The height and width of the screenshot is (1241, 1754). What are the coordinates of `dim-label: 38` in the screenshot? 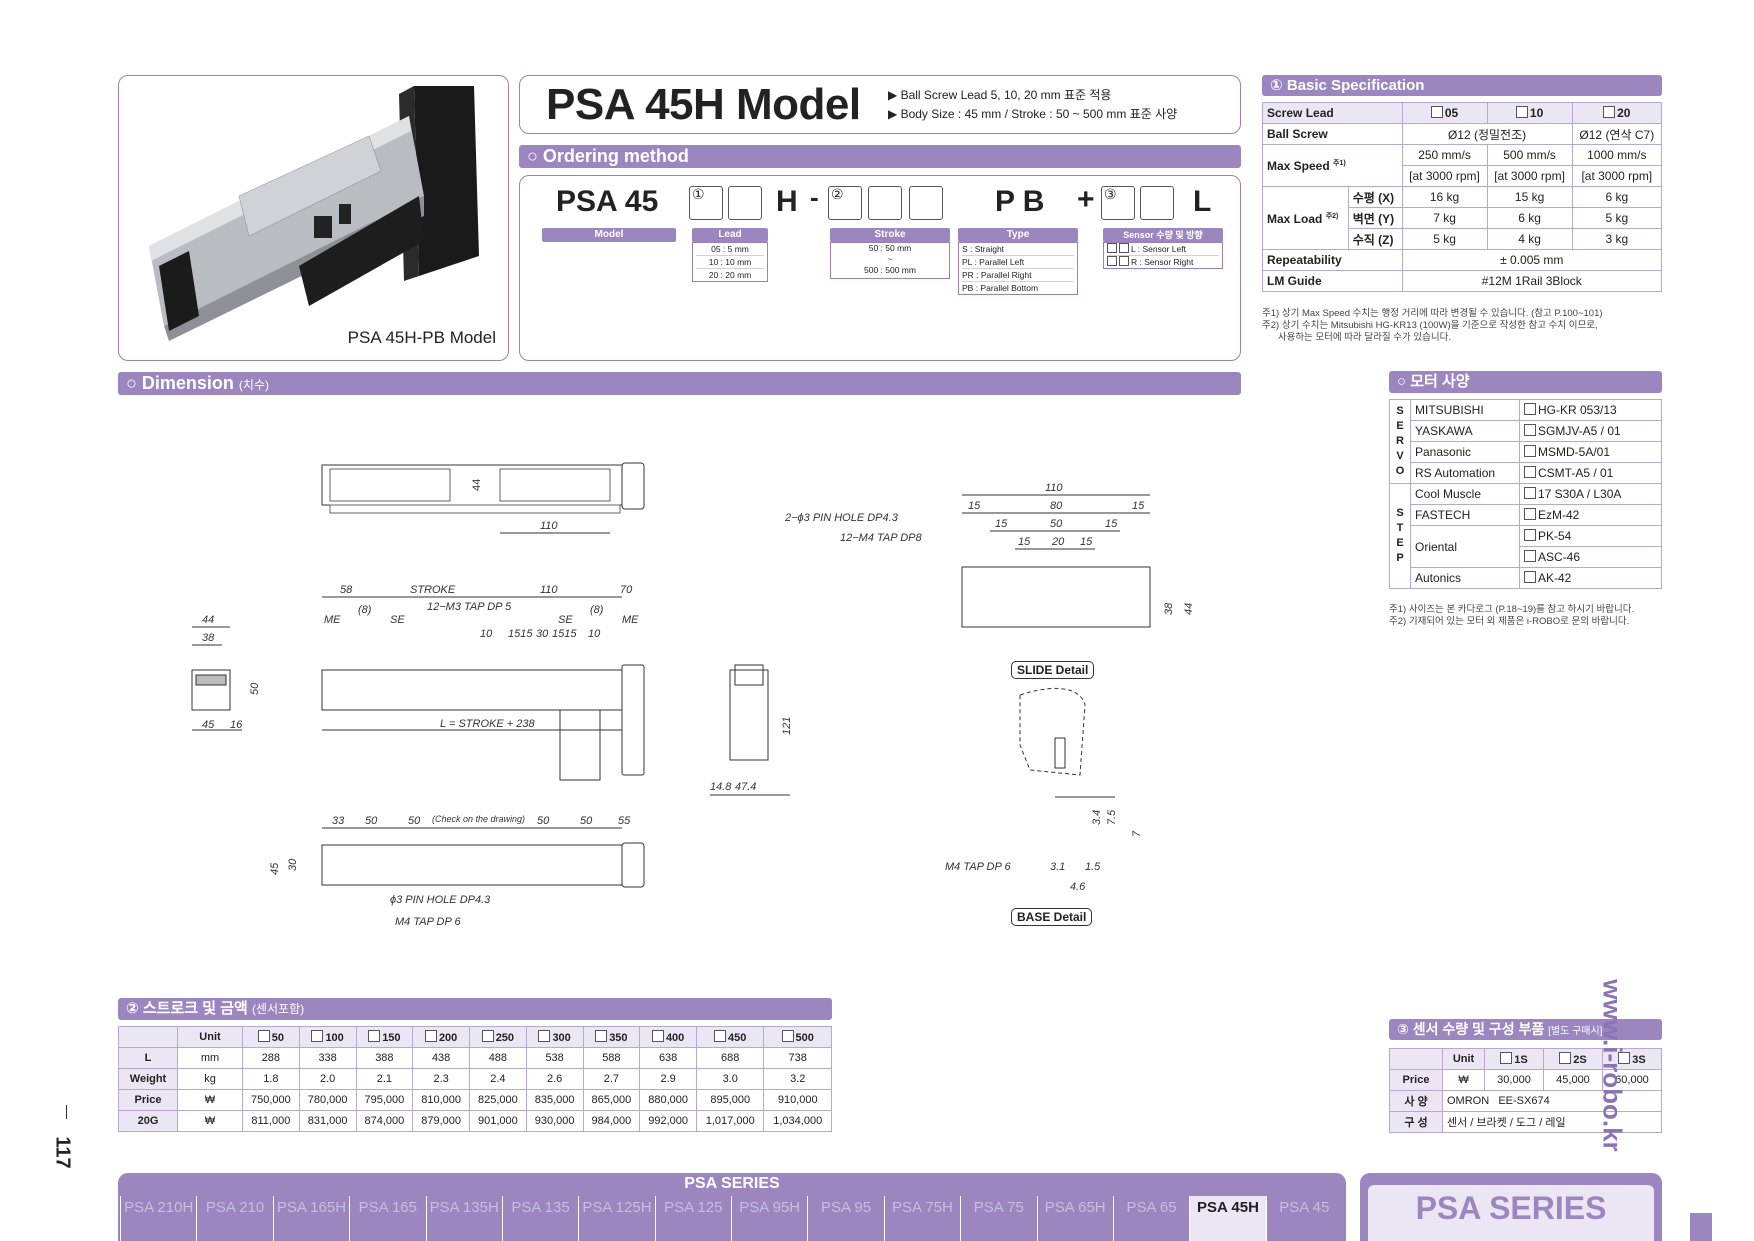 It's located at (208, 638).